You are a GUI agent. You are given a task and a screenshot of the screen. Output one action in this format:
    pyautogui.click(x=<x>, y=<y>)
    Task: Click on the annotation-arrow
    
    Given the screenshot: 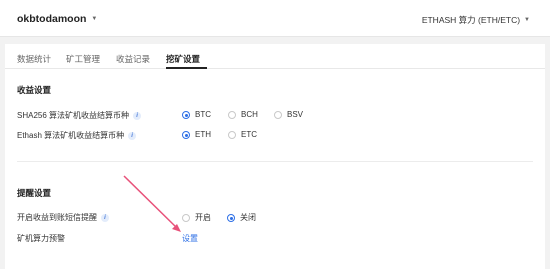 What is the action you would take?
    pyautogui.click(x=152, y=203)
    